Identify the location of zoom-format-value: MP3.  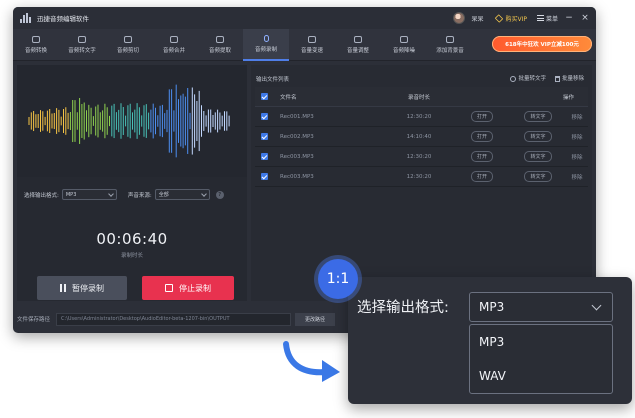
(492, 307).